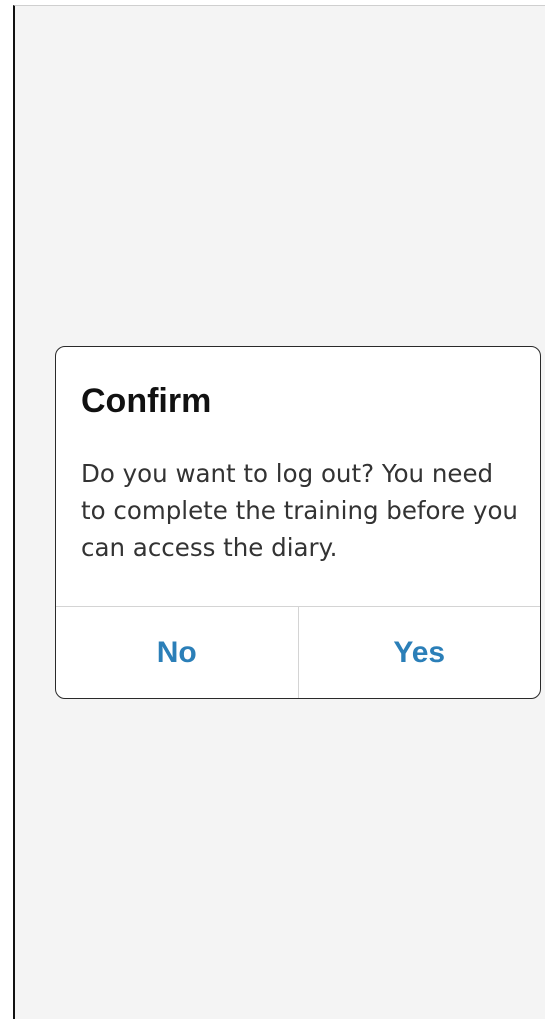  What do you see at coordinates (146, 401) in the screenshot?
I see `dialog-title: Confirm` at bounding box center [146, 401].